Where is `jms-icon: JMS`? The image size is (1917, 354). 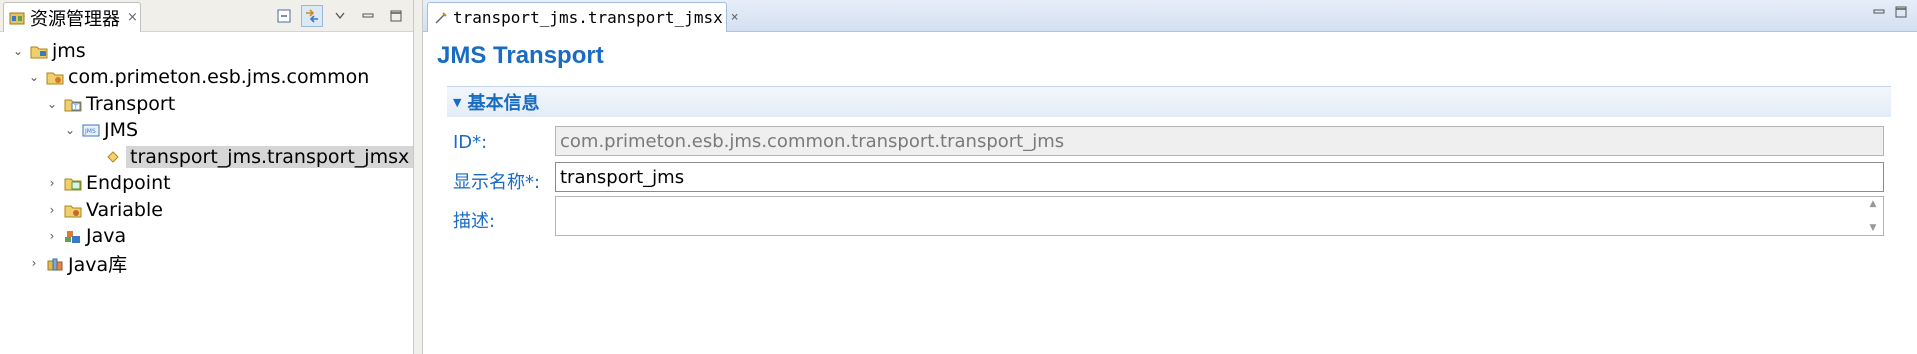
jms-icon: JMS is located at coordinates (91, 130).